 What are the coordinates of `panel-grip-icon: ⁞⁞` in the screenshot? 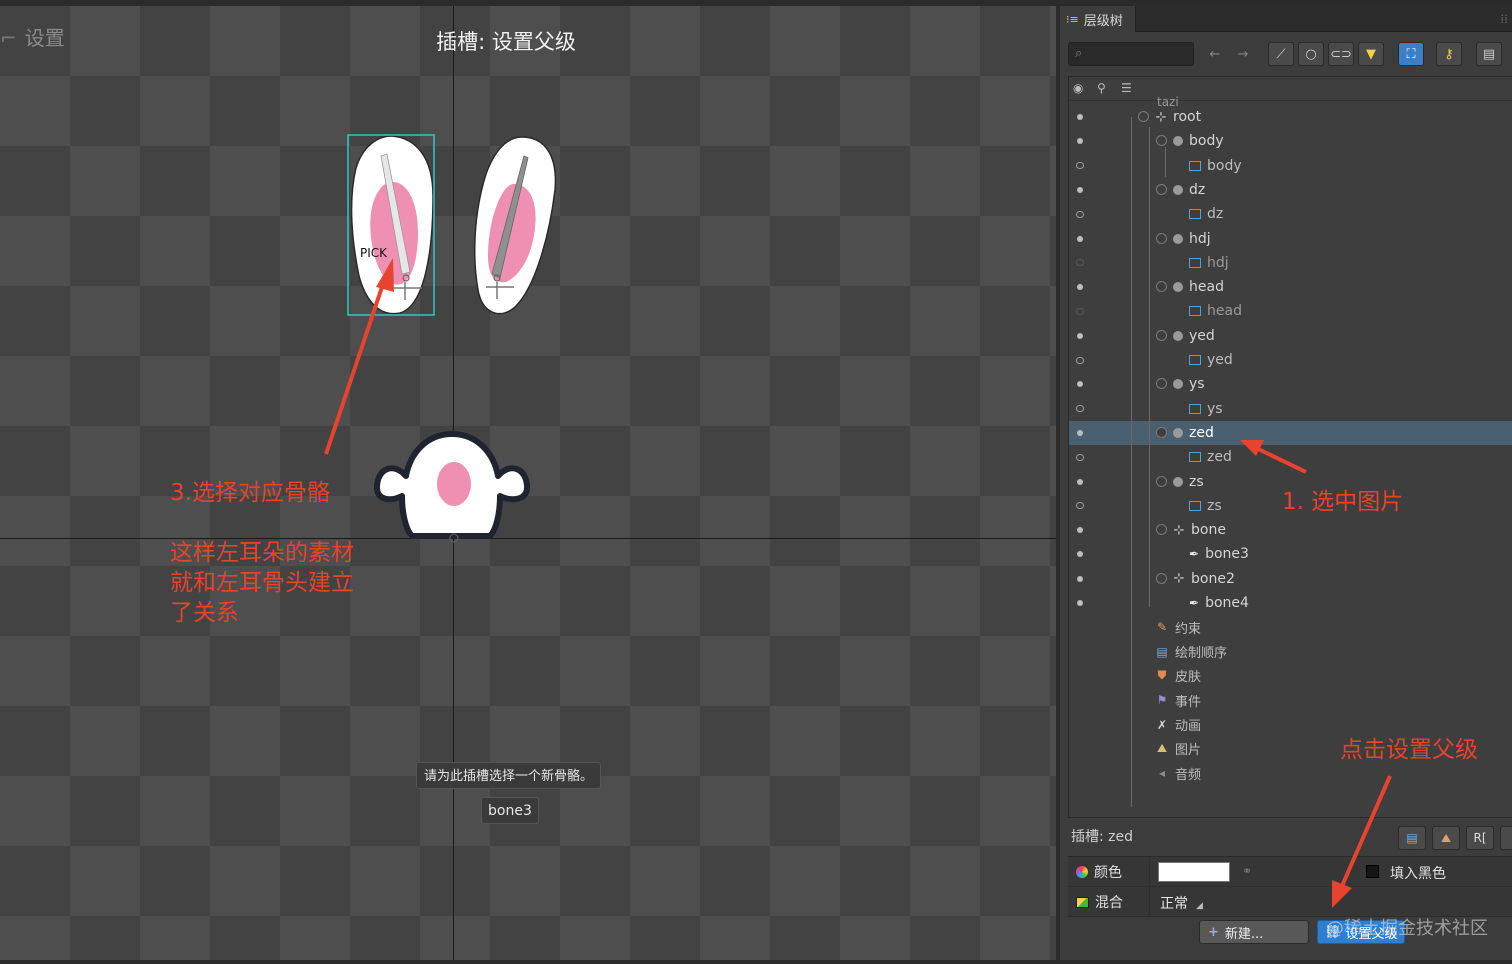 It's located at (1504, 19).